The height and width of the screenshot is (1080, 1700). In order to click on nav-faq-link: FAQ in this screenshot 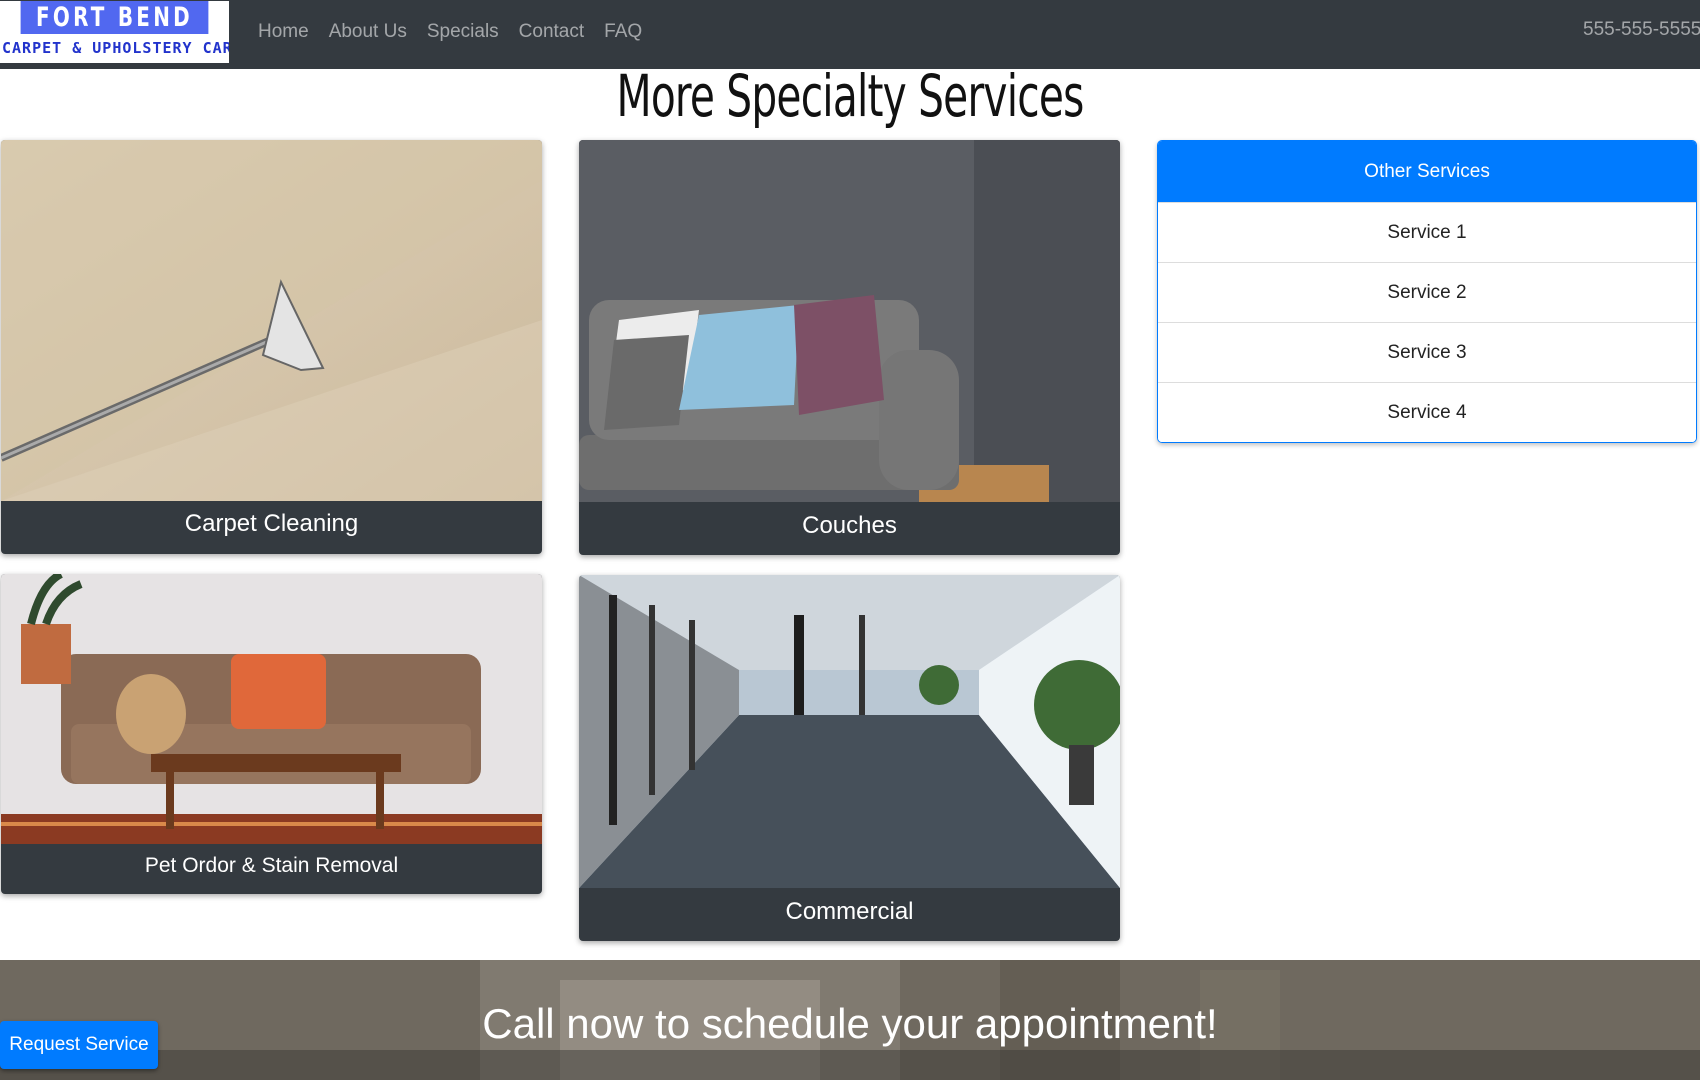, I will do `click(623, 32)`.